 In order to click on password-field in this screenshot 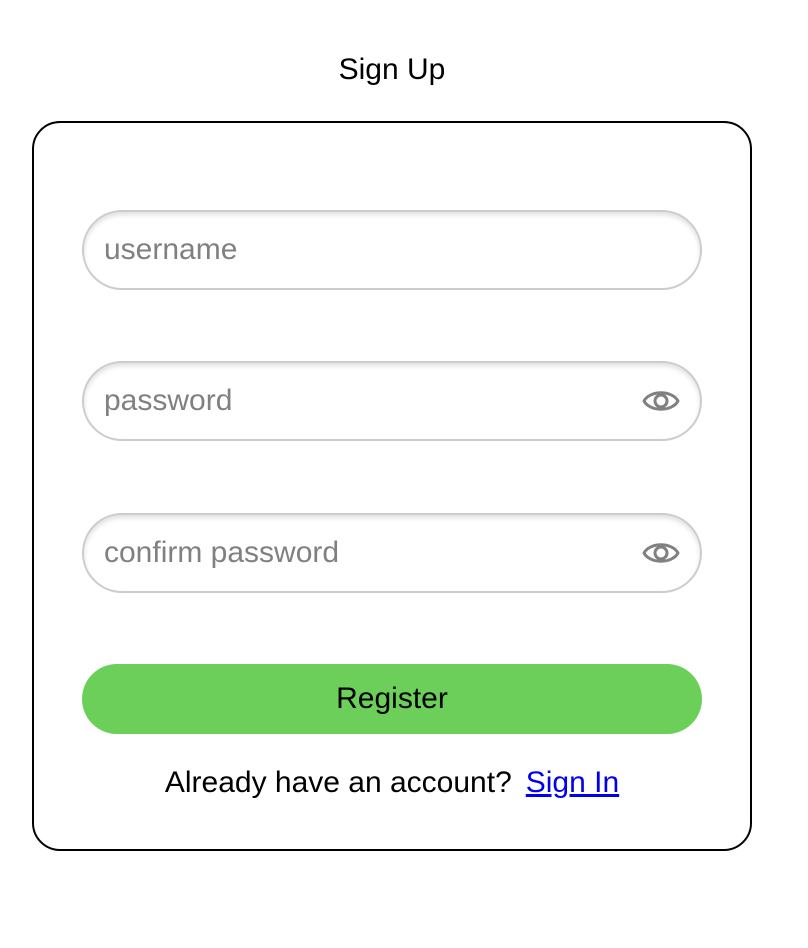, I will do `click(392, 401)`.